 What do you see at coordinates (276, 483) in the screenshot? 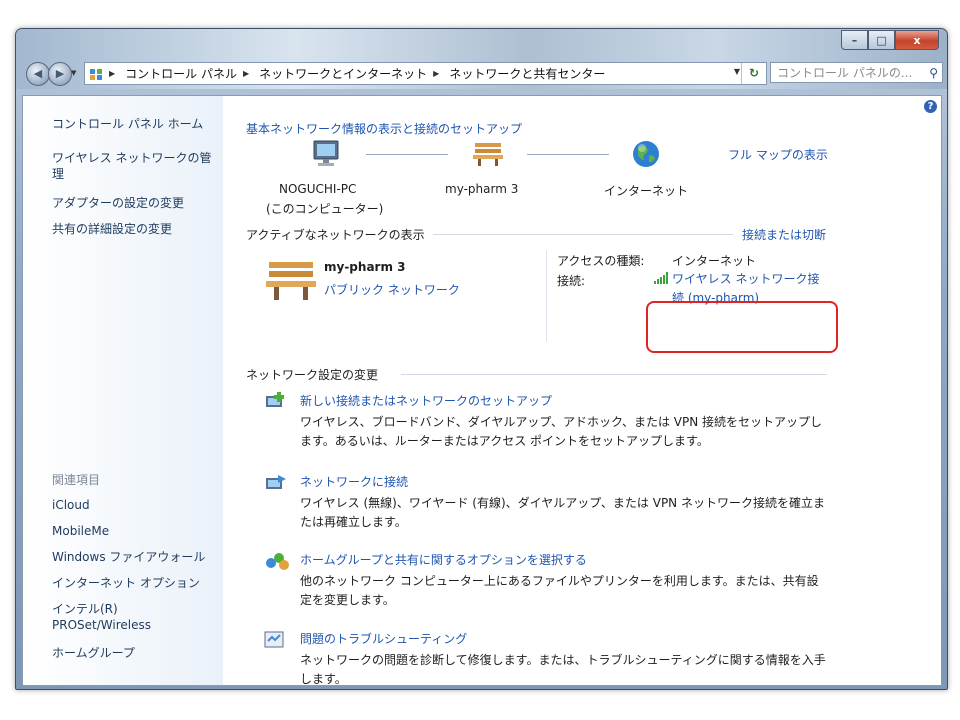
I see `connect-network-icon` at bounding box center [276, 483].